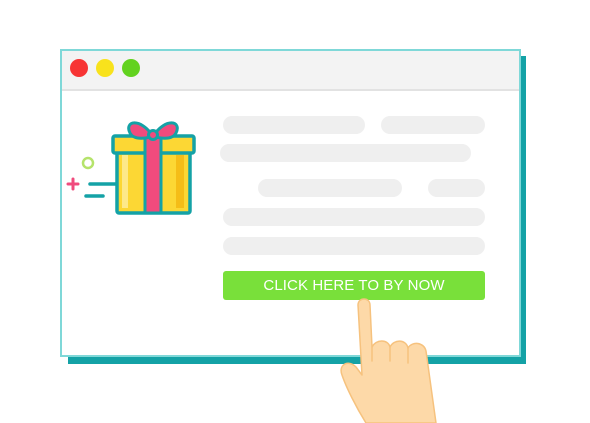 The width and height of the screenshot is (590, 423). I want to click on maximize-window-dot, so click(131, 68).